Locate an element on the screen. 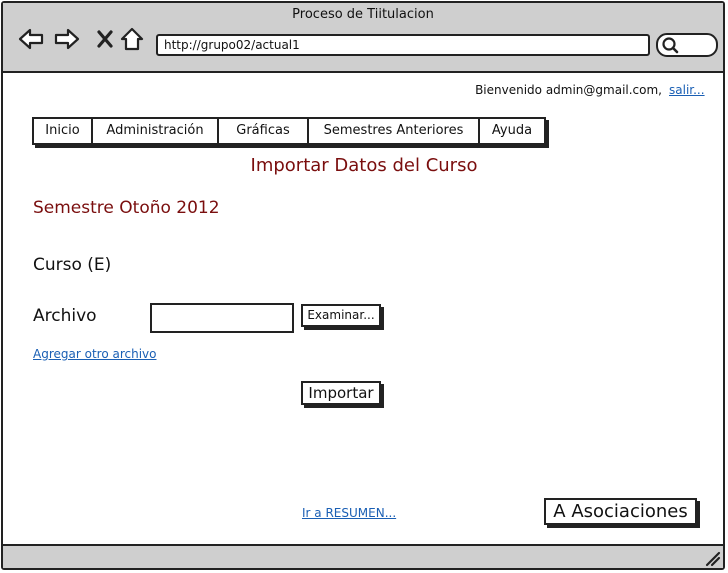 This screenshot has height=573, width=728. menu-item-graficas: Gráficas is located at coordinates (264, 131).